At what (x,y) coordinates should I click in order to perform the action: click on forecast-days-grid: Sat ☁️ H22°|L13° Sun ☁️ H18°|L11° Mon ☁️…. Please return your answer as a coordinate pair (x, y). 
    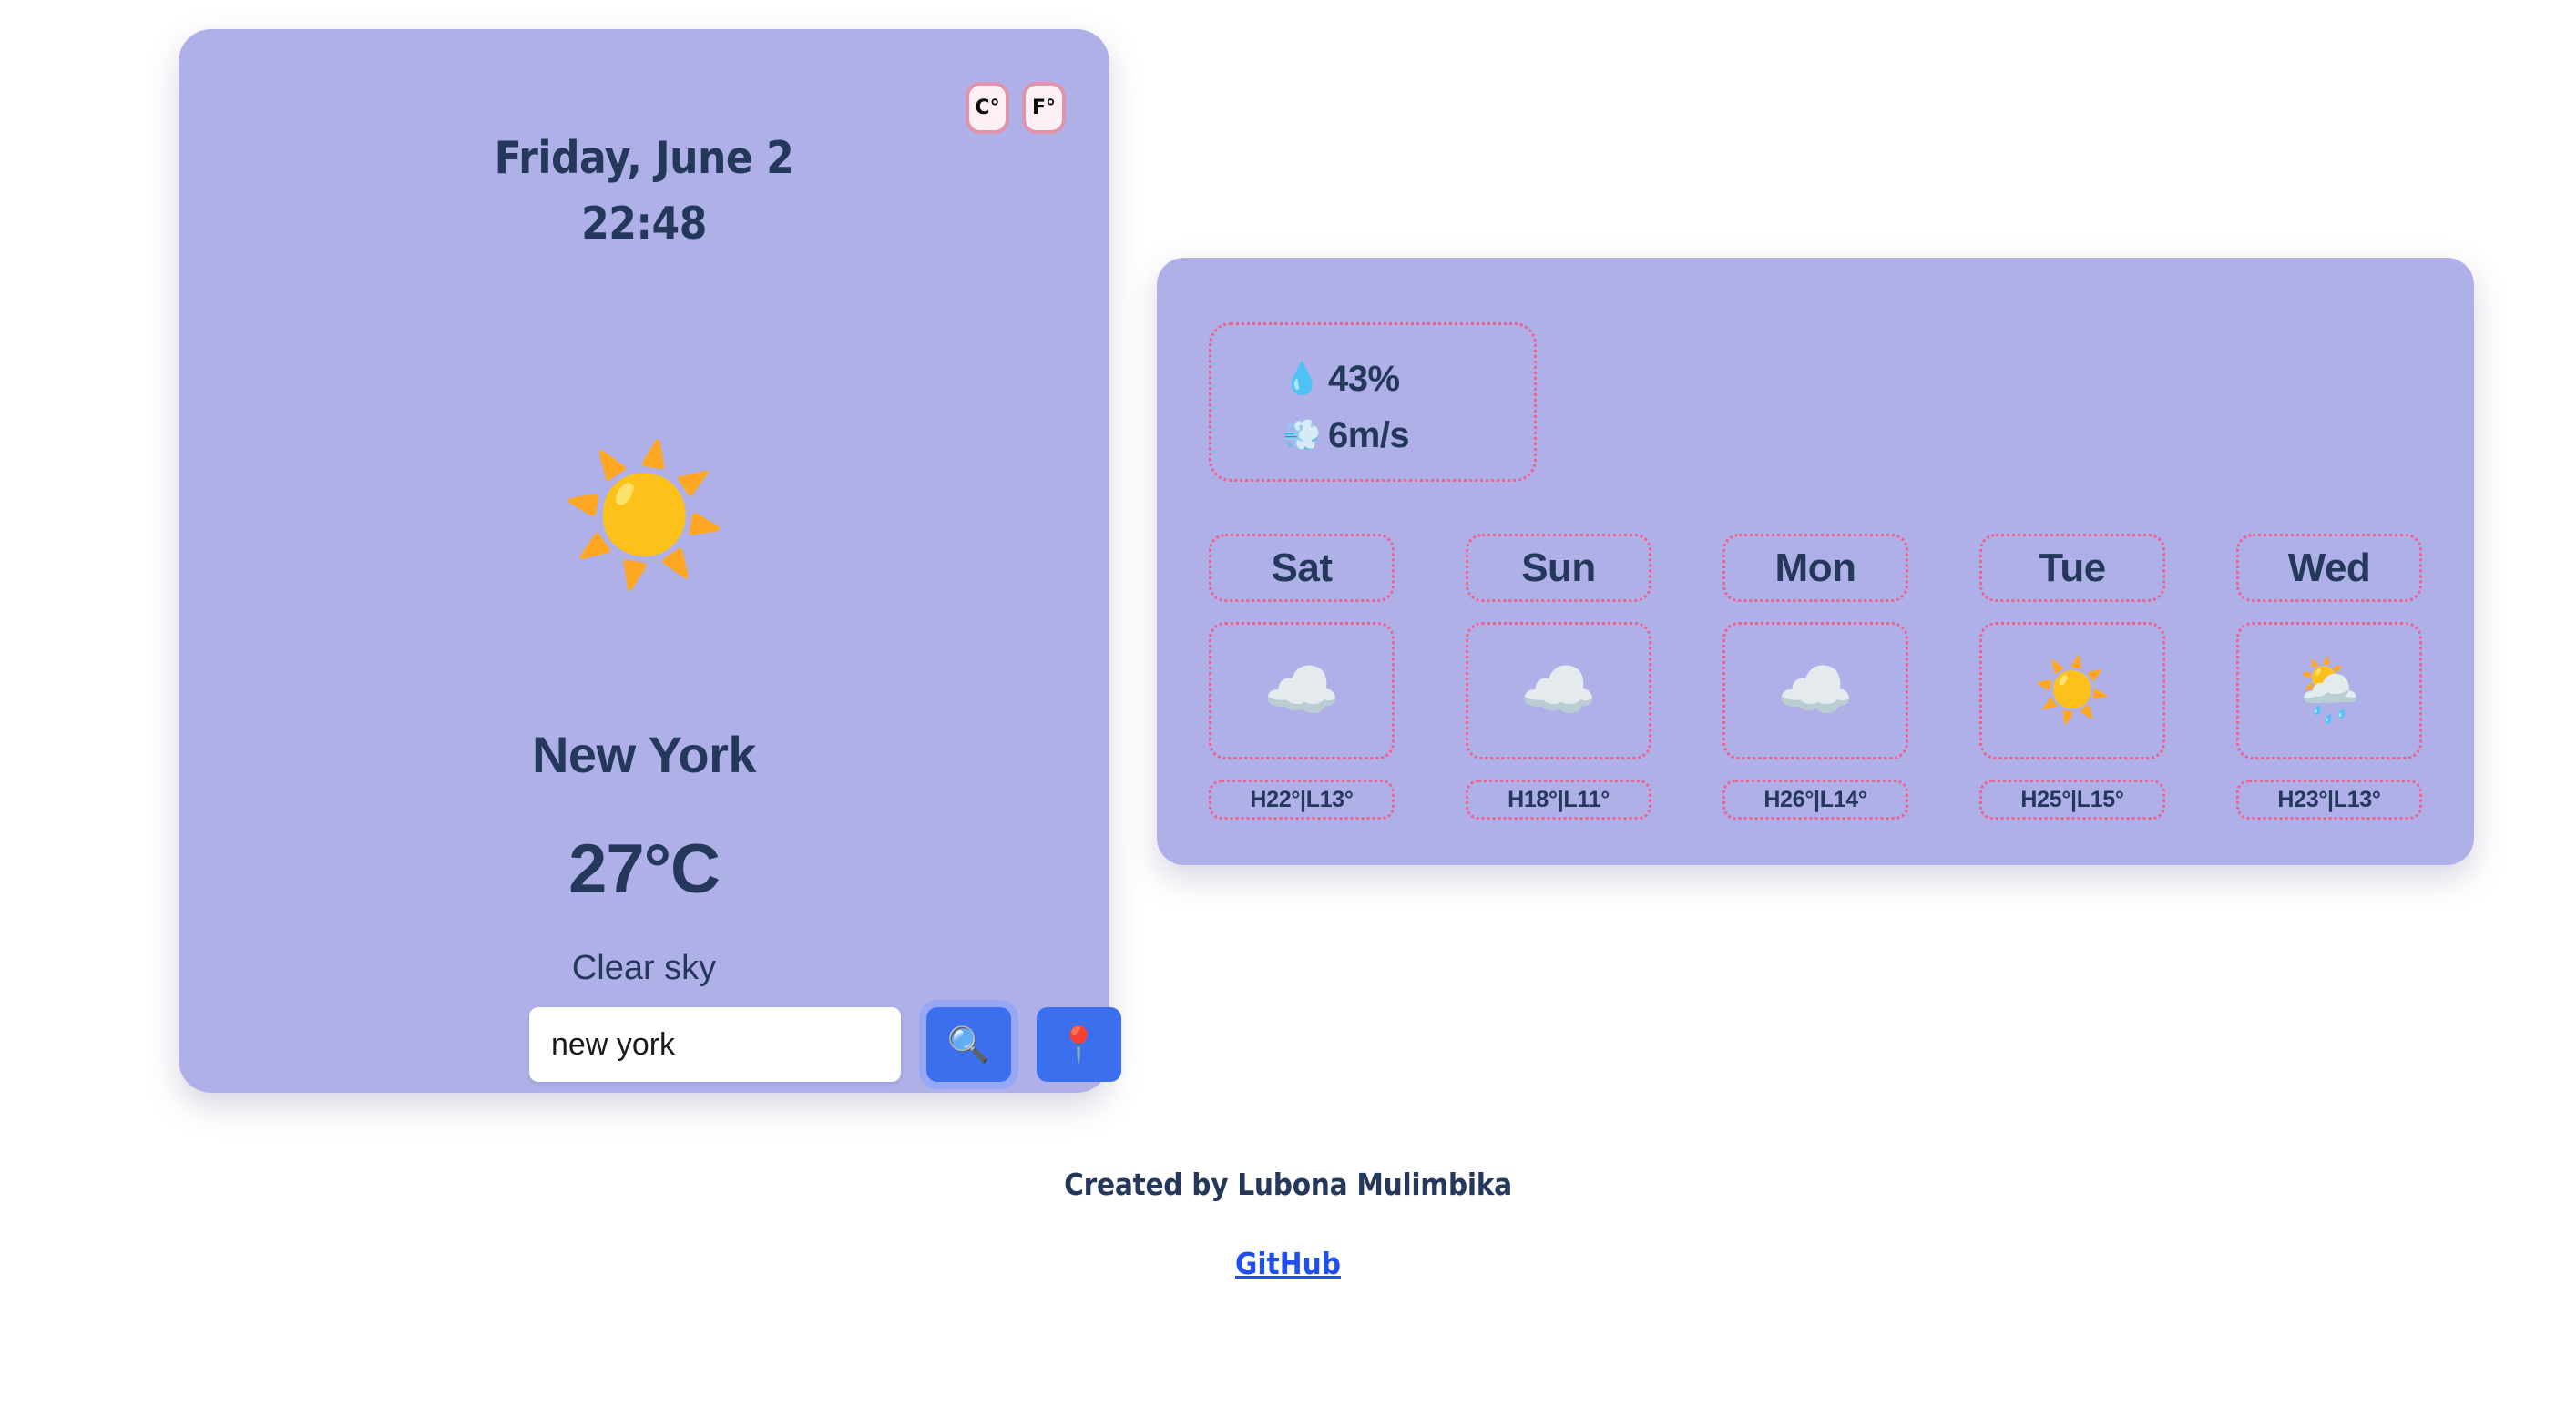
    Looking at the image, I should click on (1815, 677).